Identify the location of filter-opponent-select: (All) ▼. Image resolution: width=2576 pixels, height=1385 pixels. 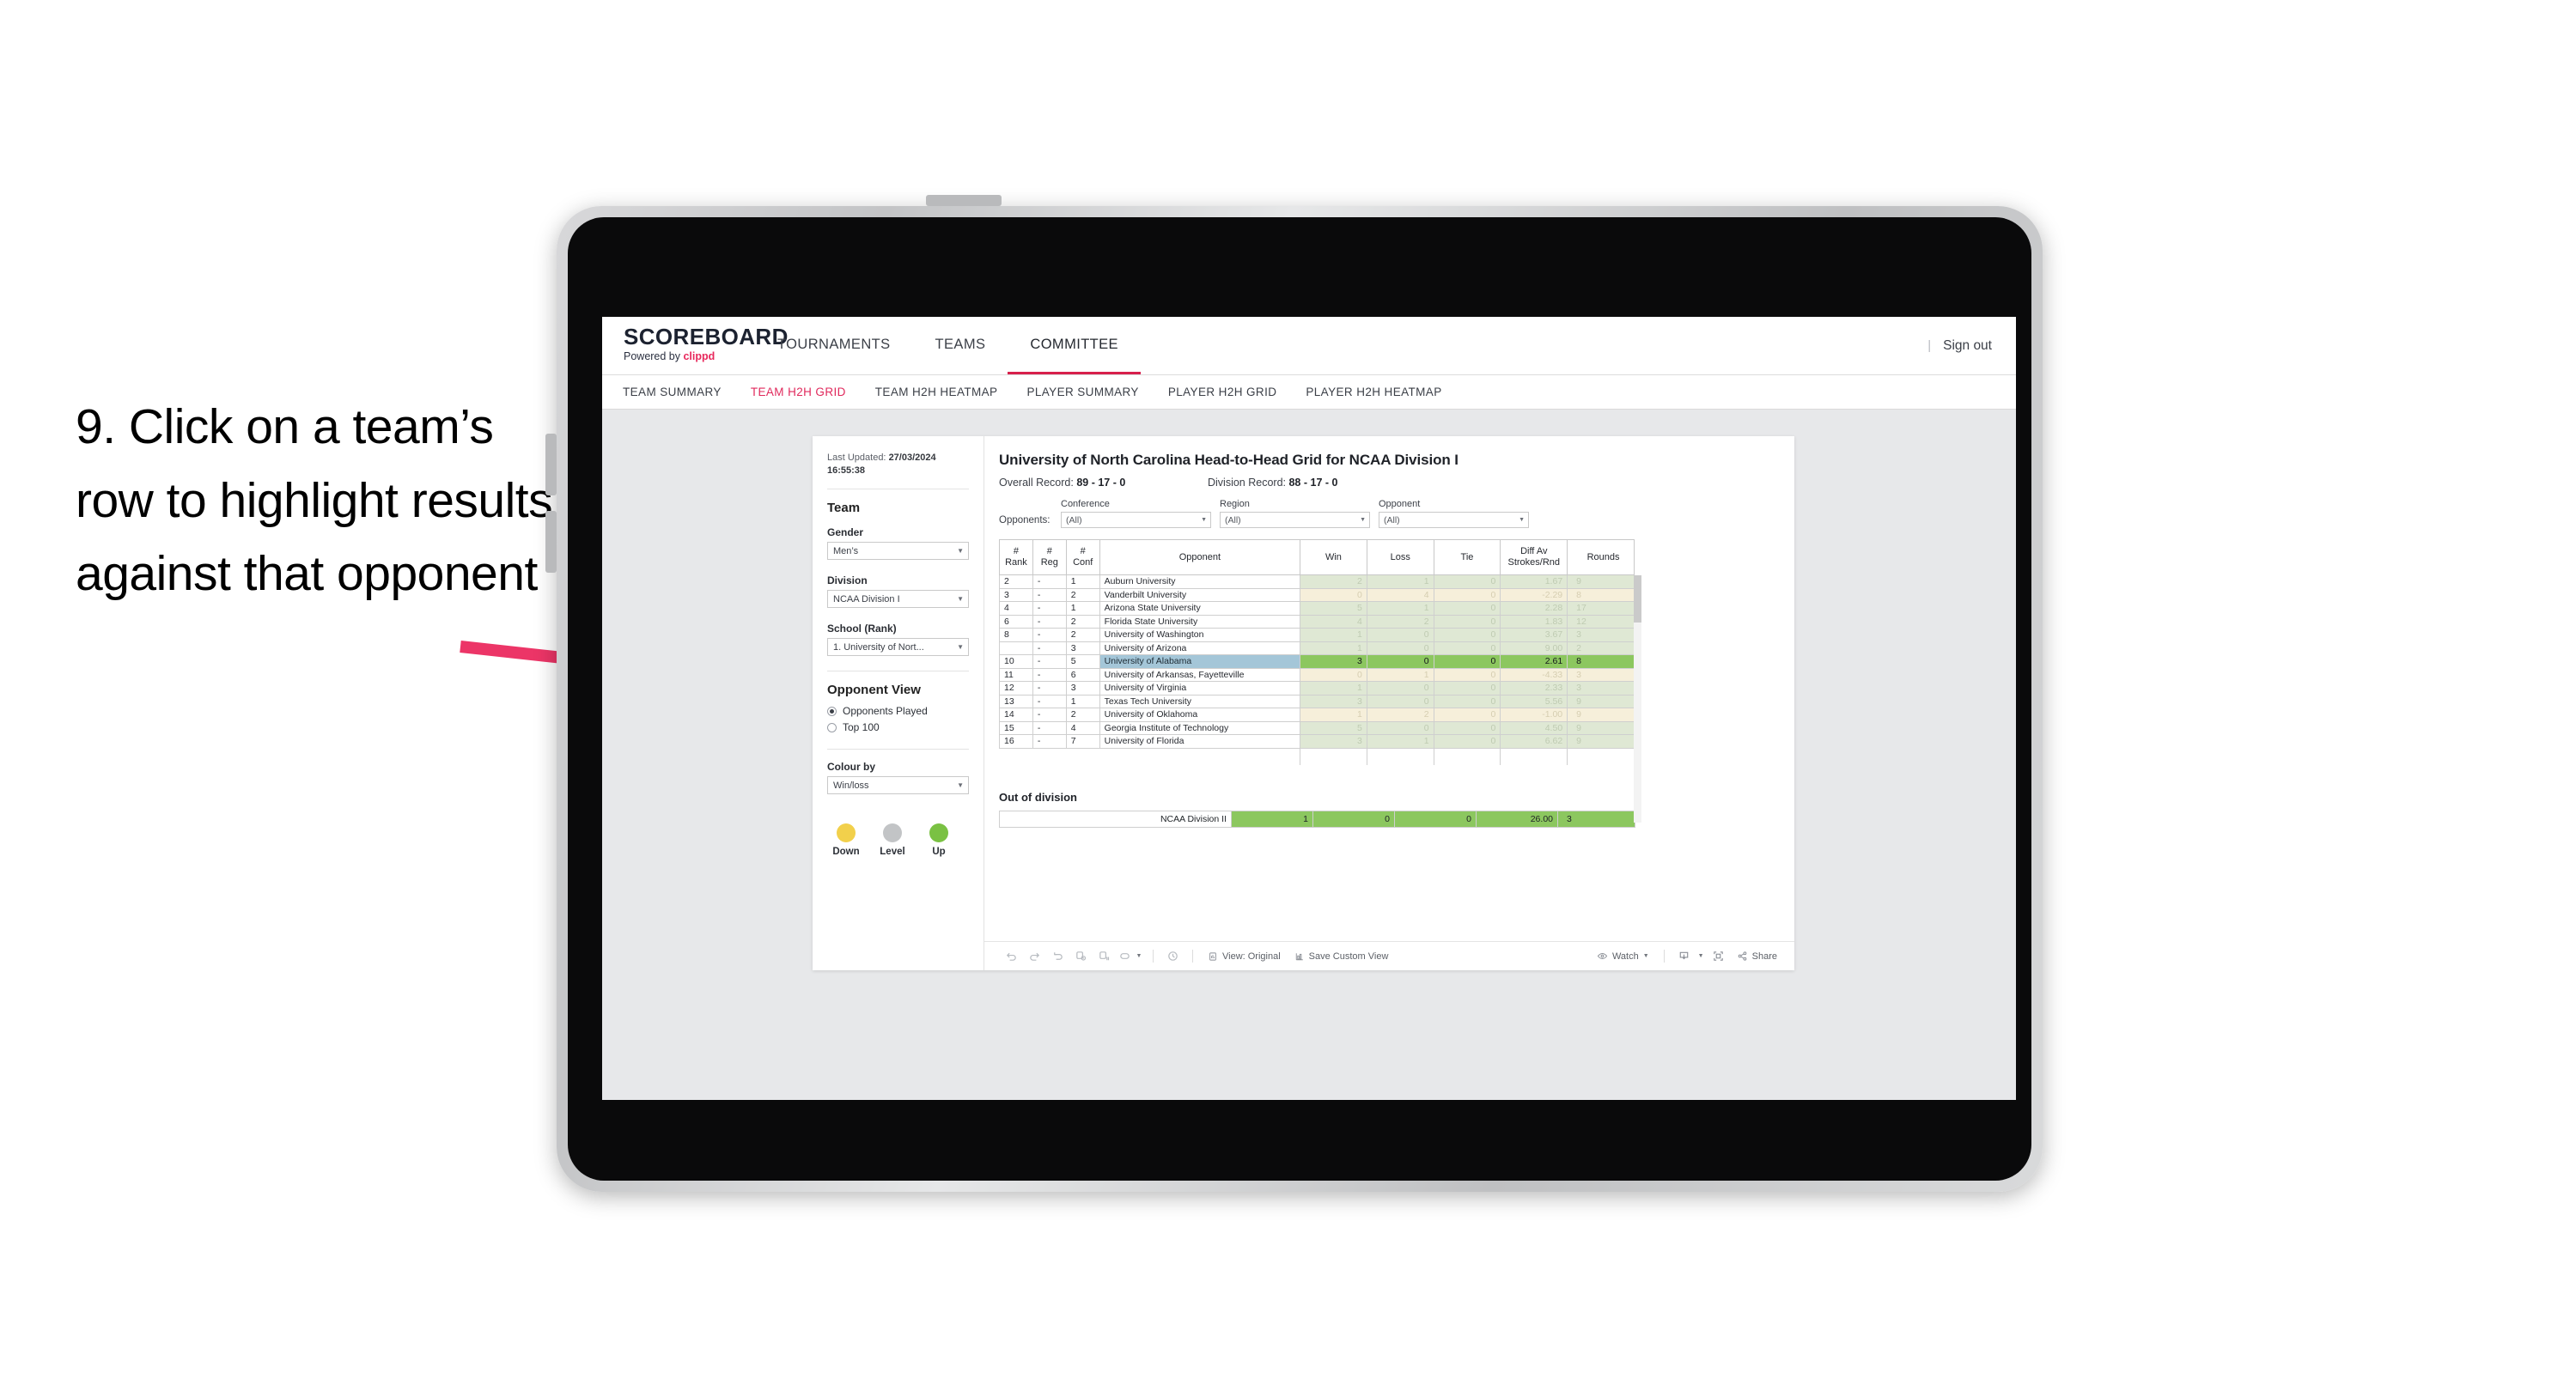
(1454, 520).